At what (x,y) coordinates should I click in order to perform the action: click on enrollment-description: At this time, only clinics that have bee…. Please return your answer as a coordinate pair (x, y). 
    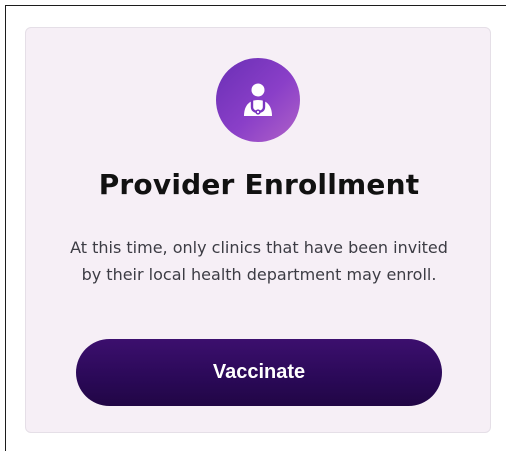
    Looking at the image, I should click on (259, 261).